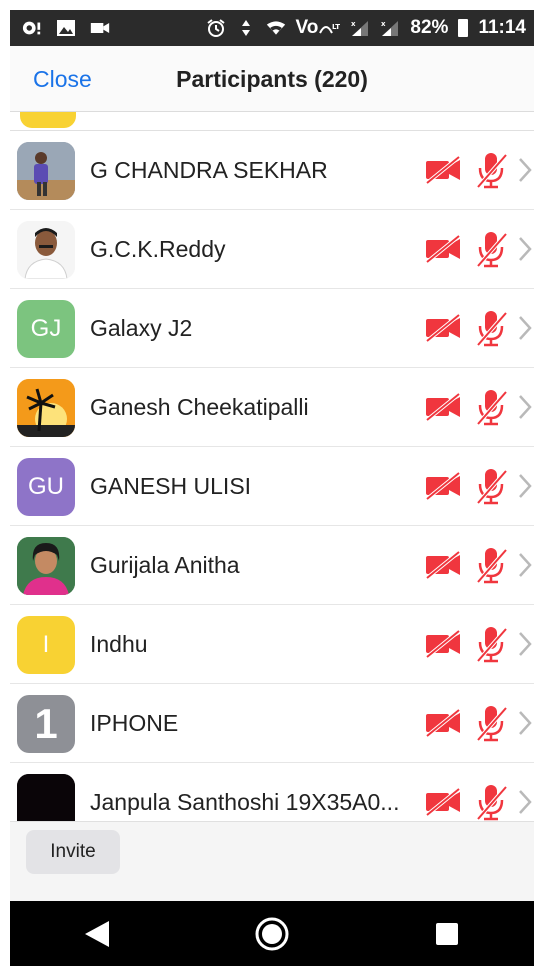  What do you see at coordinates (502, 27) in the screenshot?
I see `clock: 11:14` at bounding box center [502, 27].